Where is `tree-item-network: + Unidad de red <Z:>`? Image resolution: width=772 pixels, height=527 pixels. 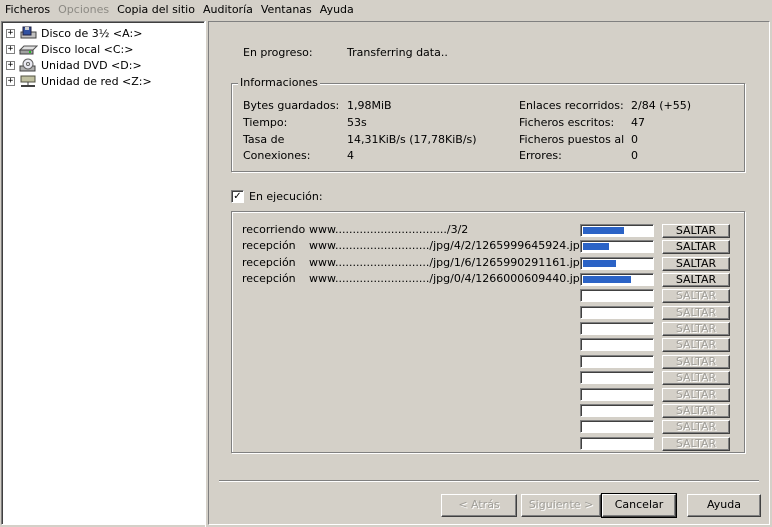 tree-item-network: + Unidad de red <Z:> is located at coordinates (79, 81).